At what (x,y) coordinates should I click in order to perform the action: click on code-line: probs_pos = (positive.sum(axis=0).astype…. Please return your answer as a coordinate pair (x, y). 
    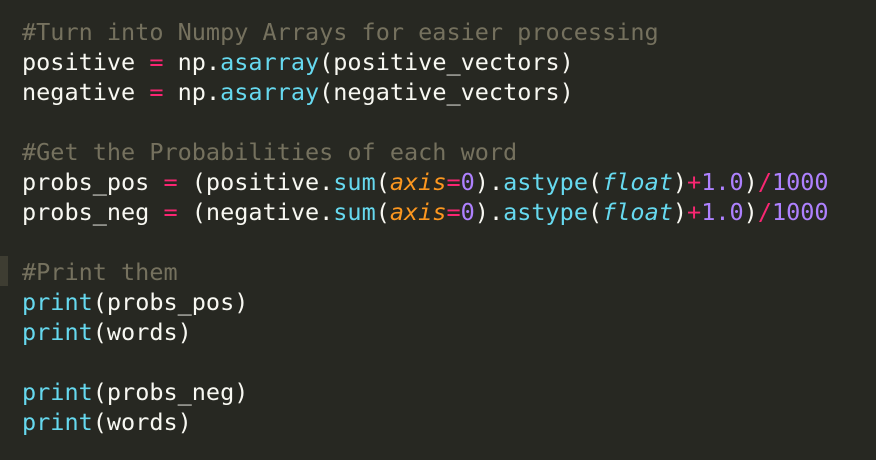
    Looking at the image, I should click on (425, 182).